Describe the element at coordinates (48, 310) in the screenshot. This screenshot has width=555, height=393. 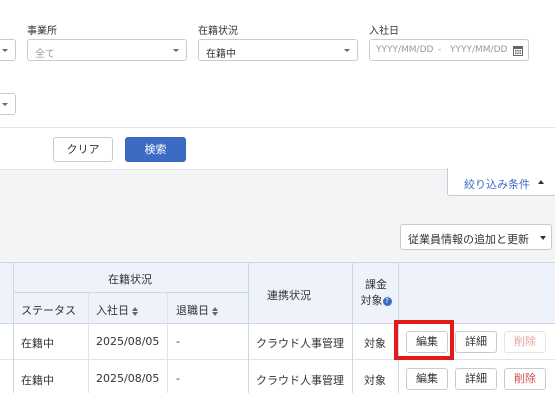
I see `header-status: ステータス` at that location.